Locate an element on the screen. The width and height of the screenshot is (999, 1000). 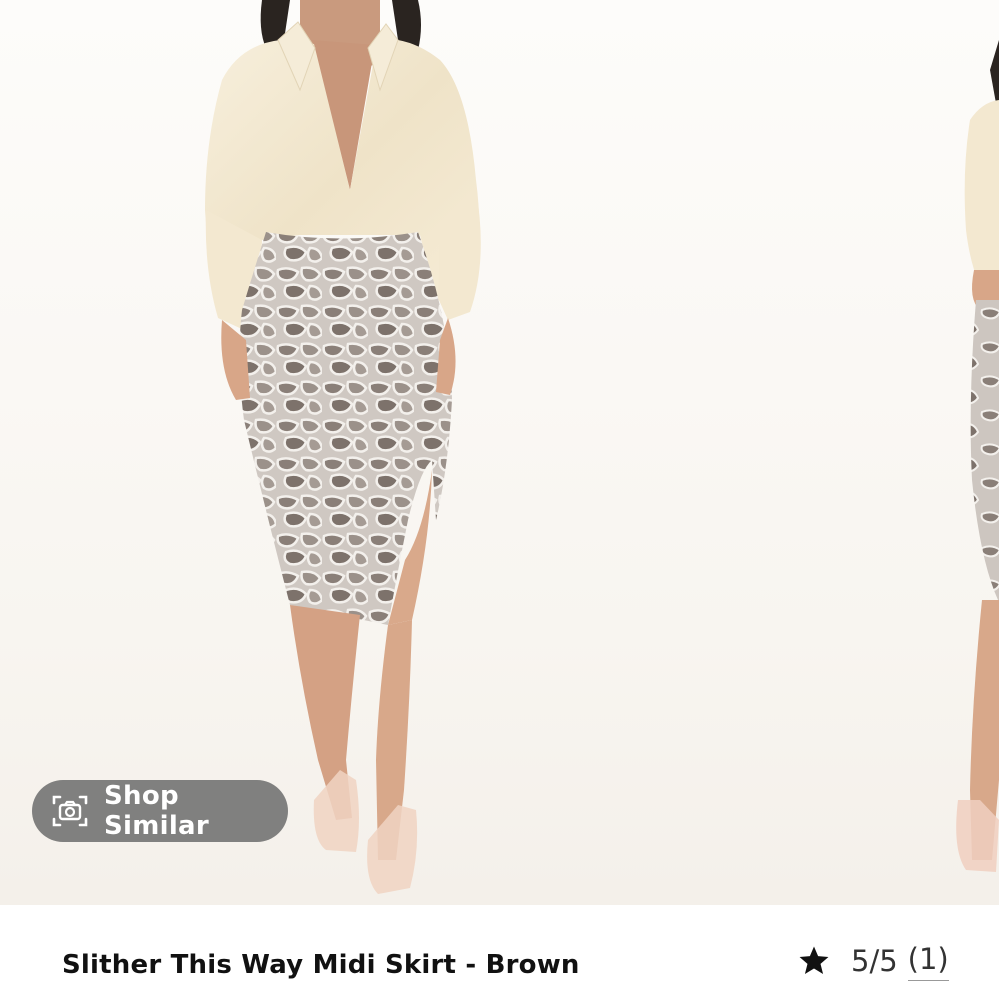
shop-similar-button: Shop Similar is located at coordinates (160, 811).